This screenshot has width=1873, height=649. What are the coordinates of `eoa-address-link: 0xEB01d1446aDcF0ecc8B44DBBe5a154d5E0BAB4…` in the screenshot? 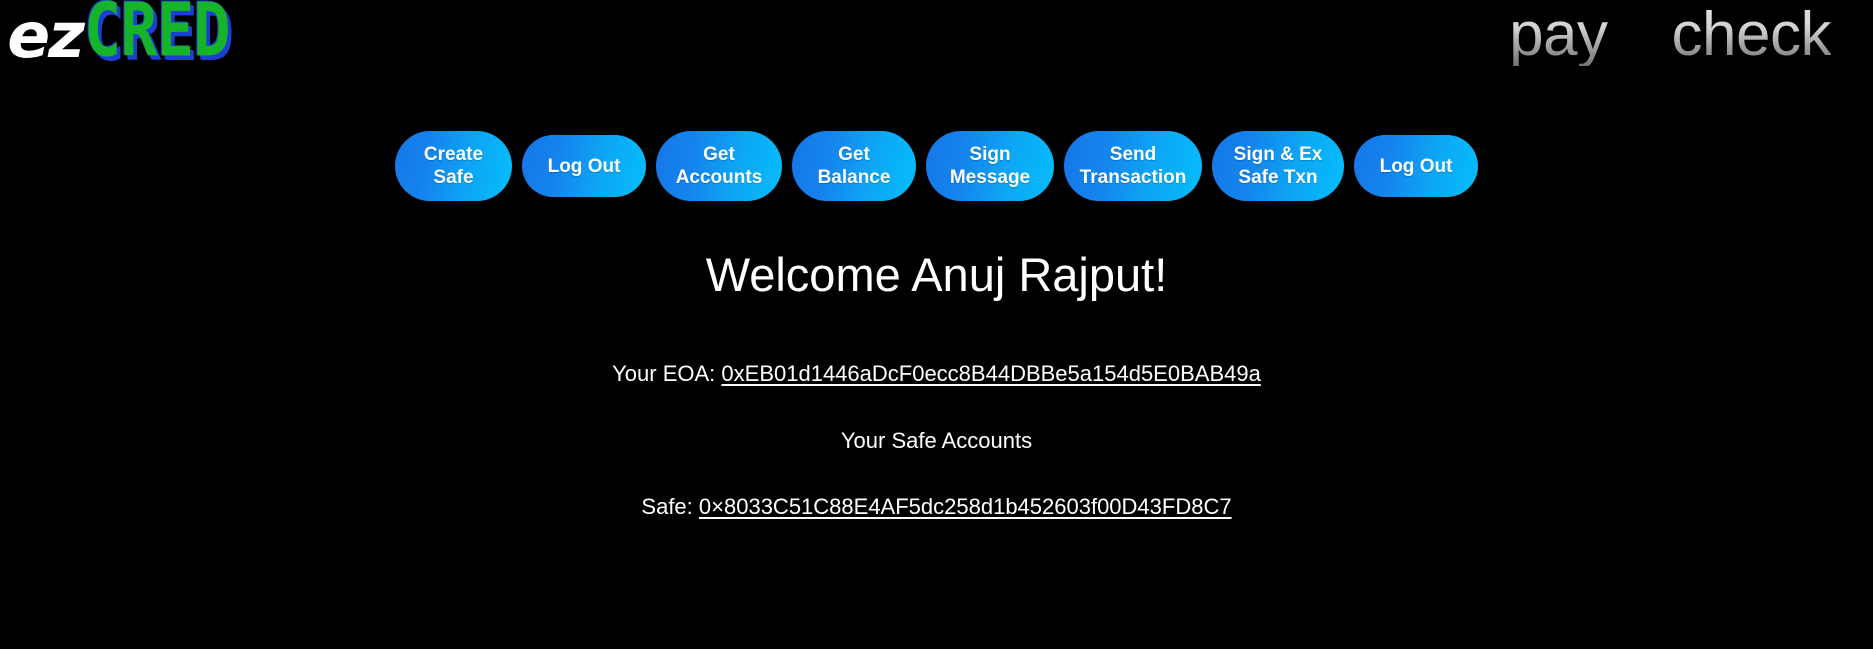 It's located at (990, 373).